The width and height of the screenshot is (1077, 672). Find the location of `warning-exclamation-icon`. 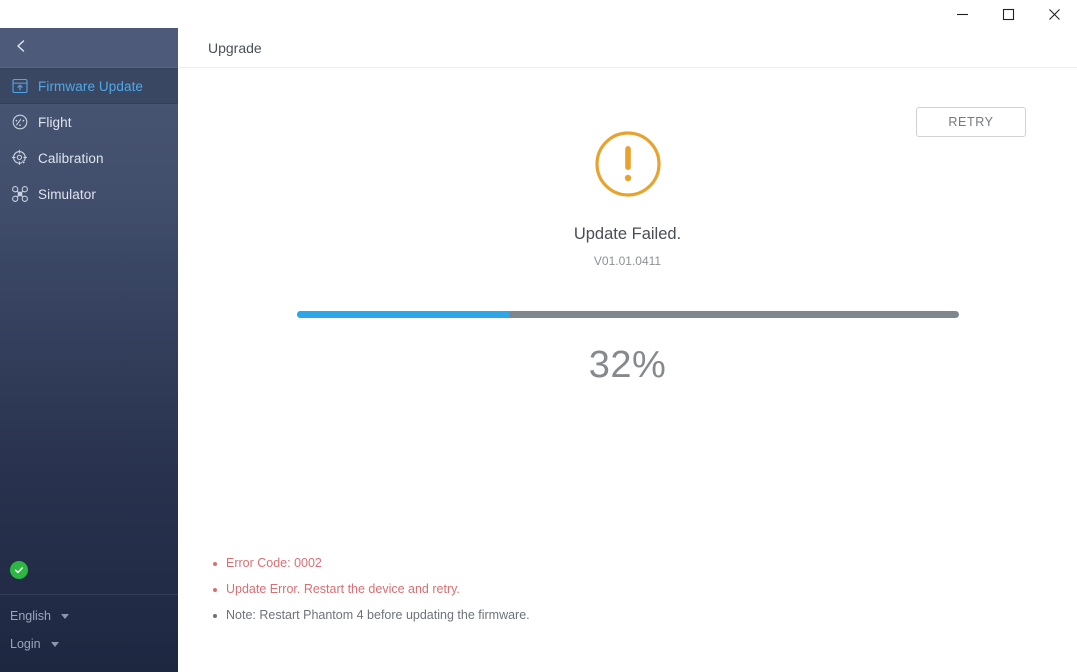

warning-exclamation-icon is located at coordinates (628, 164).